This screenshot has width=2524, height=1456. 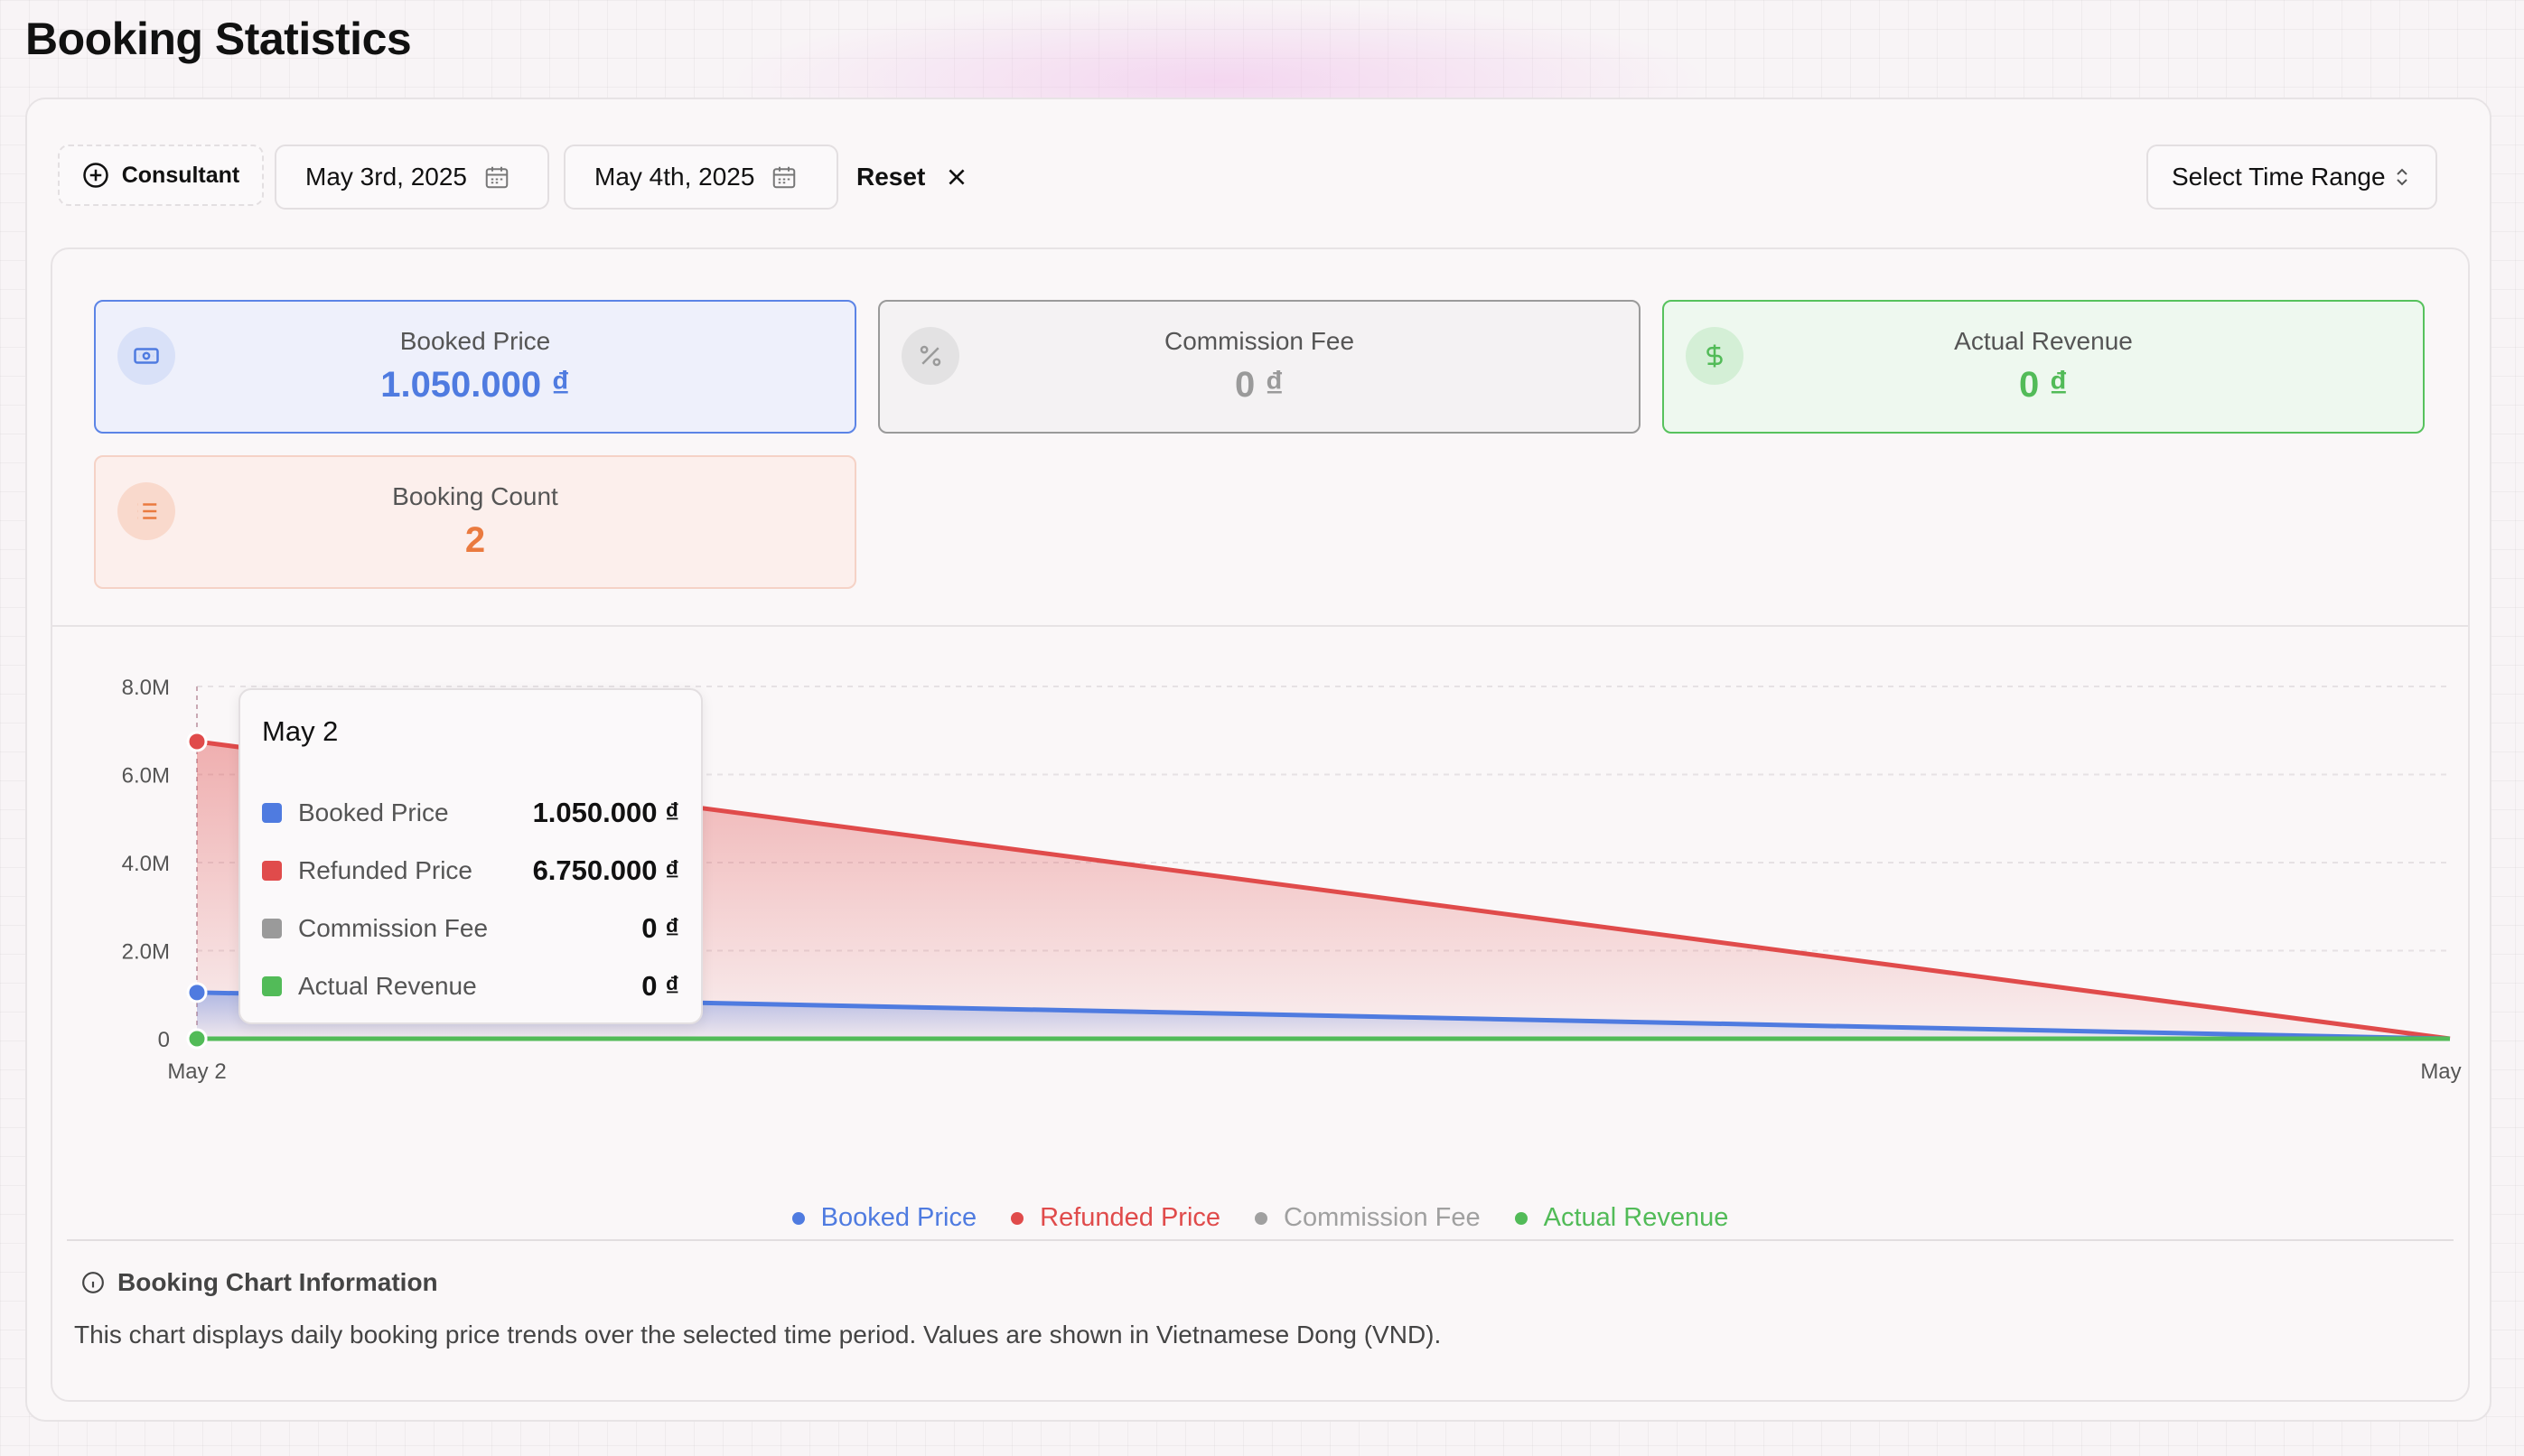 I want to click on tooltip-row: Actual Revenue 0 ₫, so click(x=471, y=986).